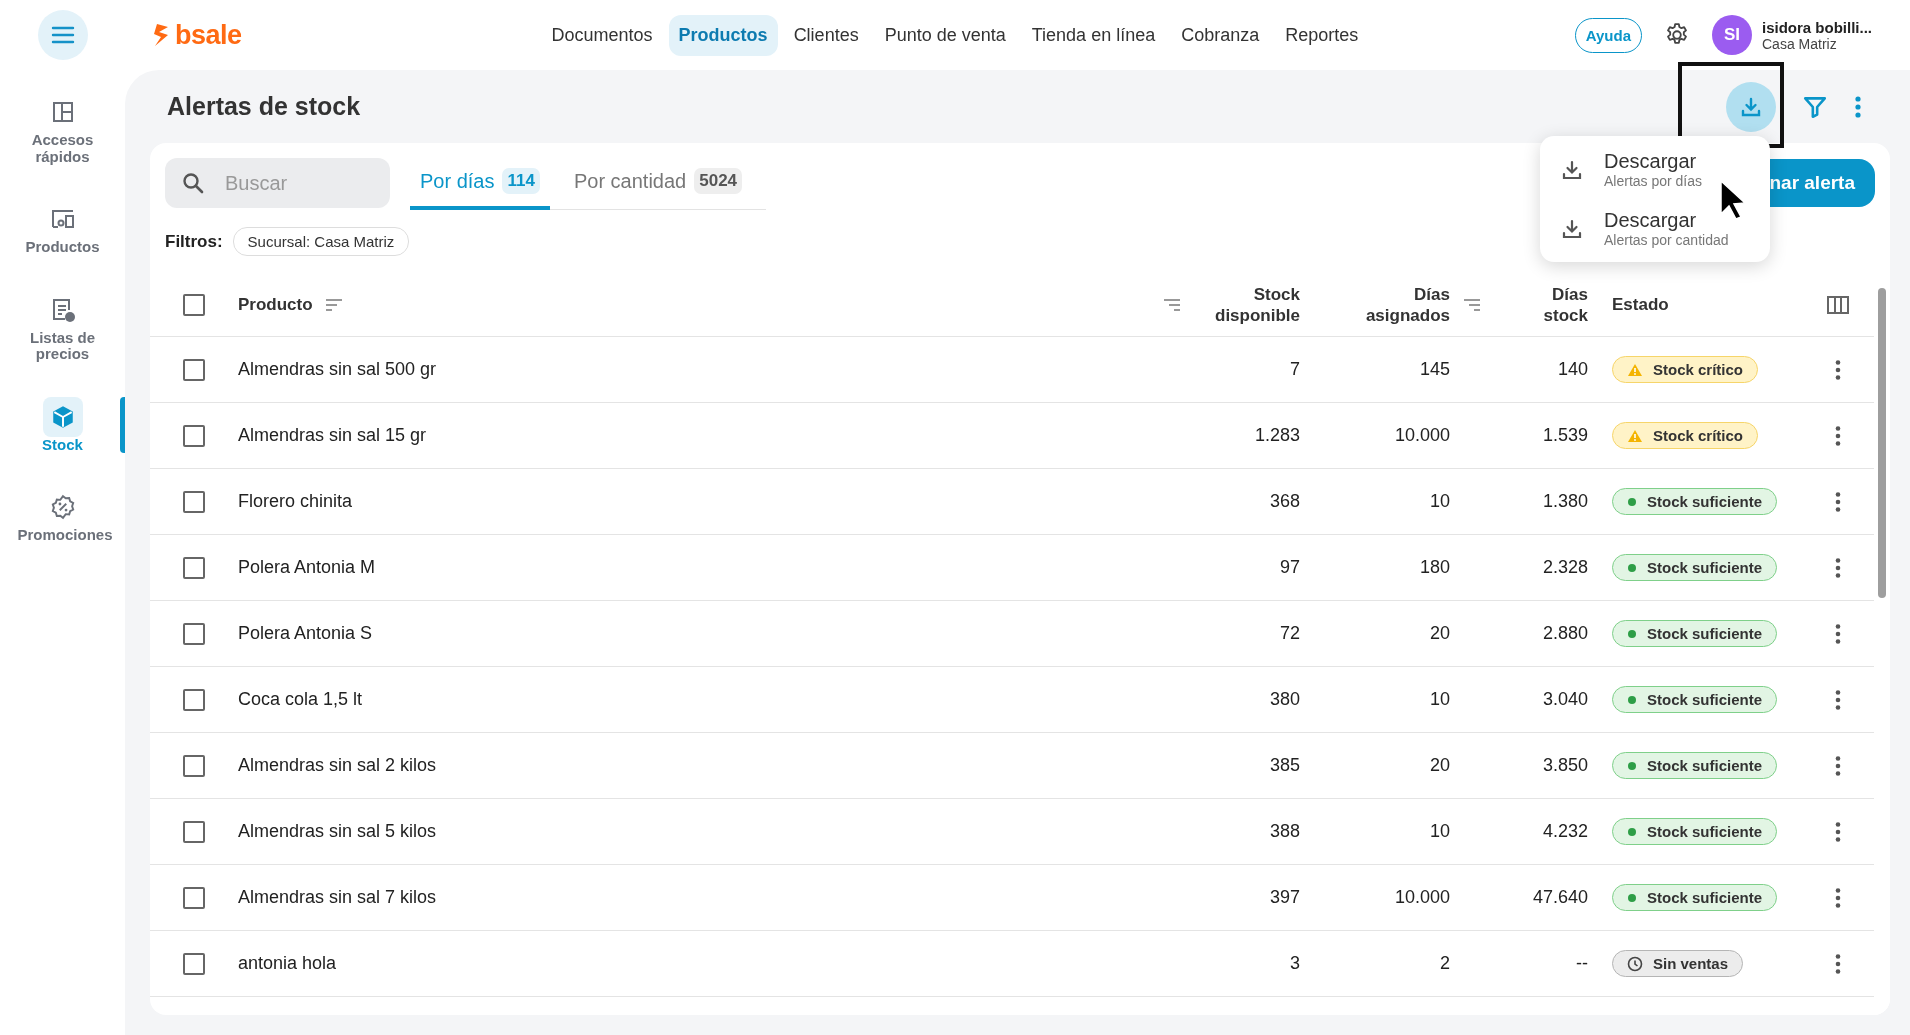 The image size is (1910, 1035). Describe the element at coordinates (1284, 897) in the screenshot. I see `table-cell: 397` at that location.